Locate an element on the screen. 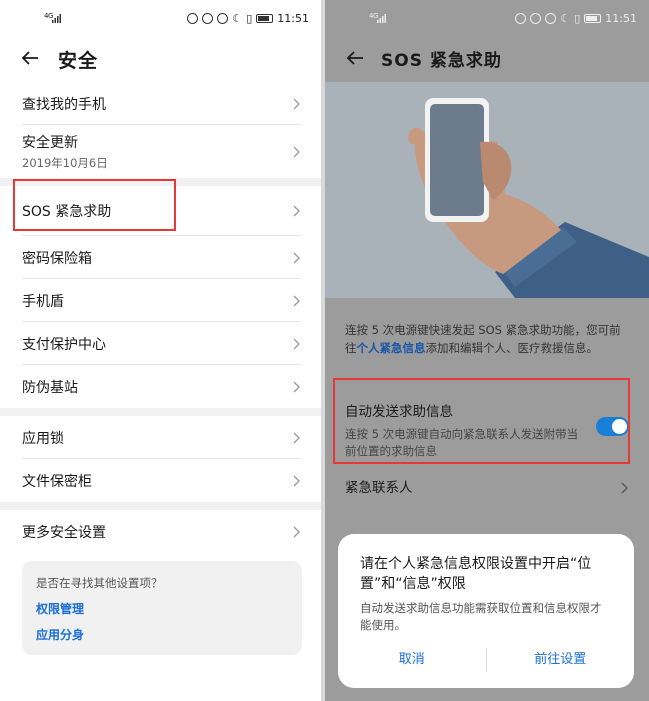 The height and width of the screenshot is (701, 649). settings-item-sublabel: 2019年10月6日 is located at coordinates (65, 163).